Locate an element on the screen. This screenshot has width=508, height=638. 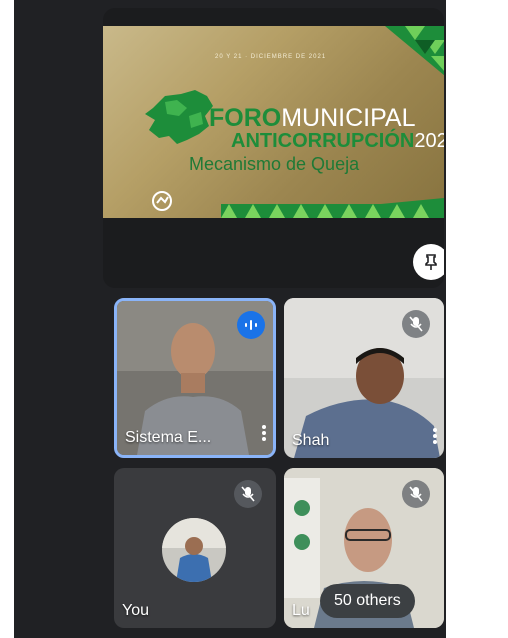
participant-tile-you: You is located at coordinates (195, 548).